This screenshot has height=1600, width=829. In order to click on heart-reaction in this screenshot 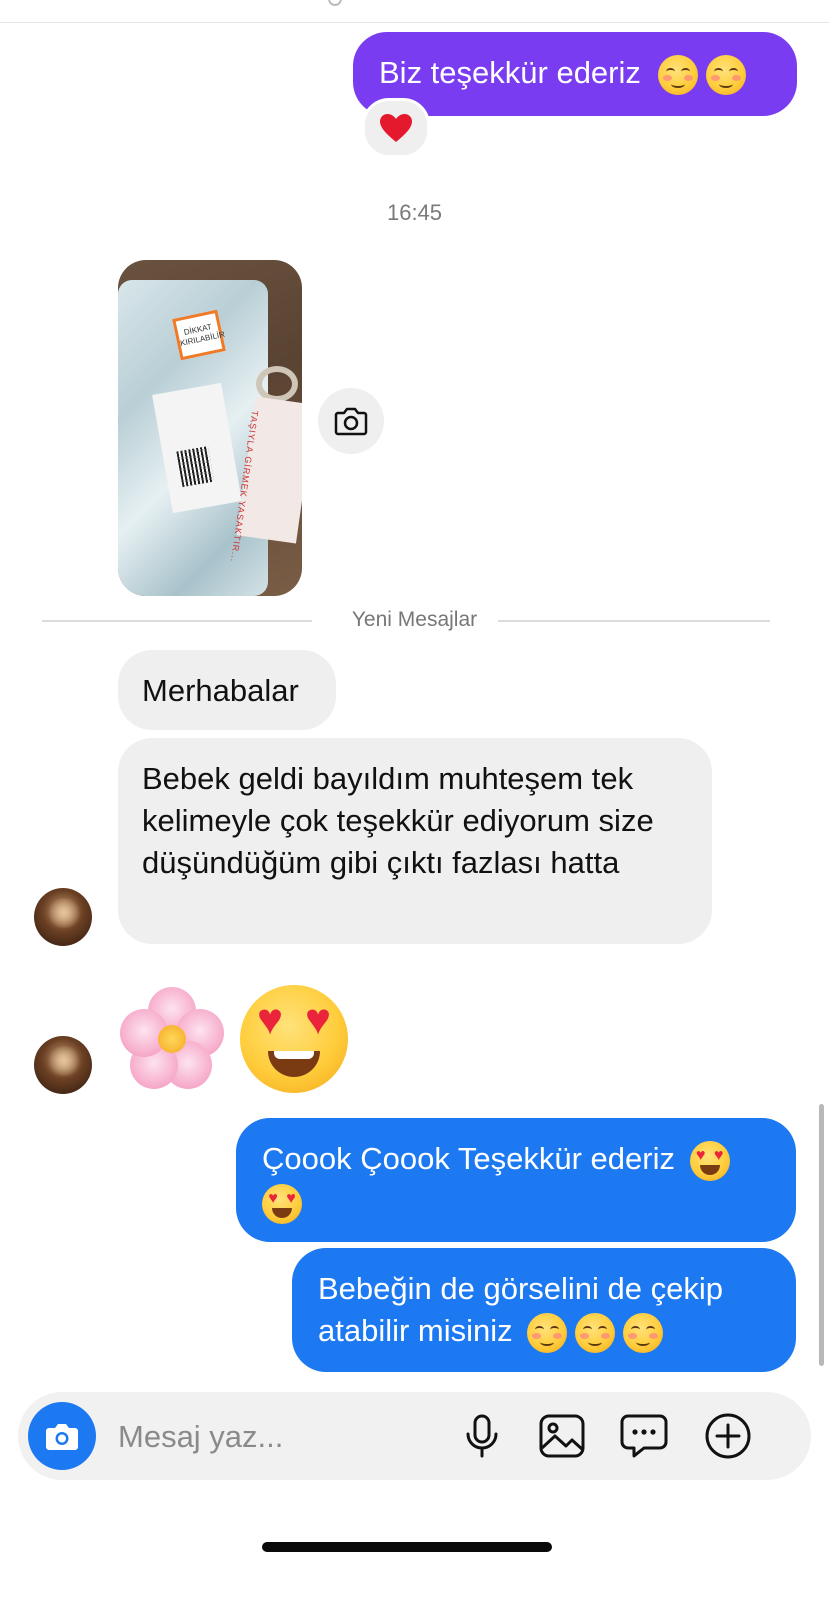, I will do `click(396, 128)`.